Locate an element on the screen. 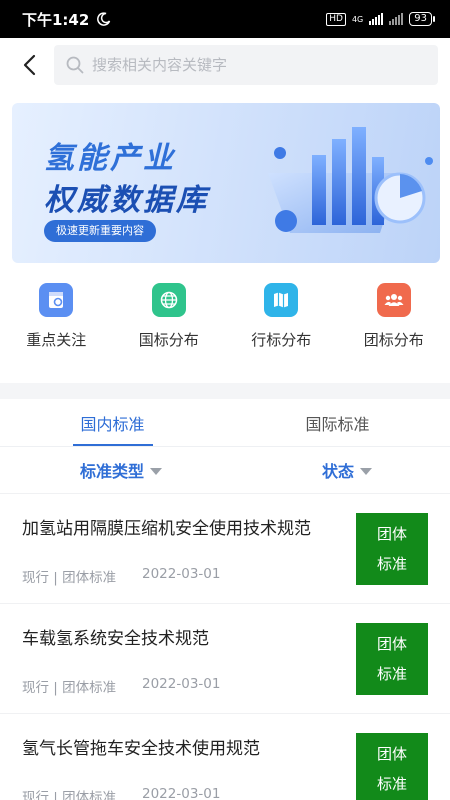 The image size is (450, 800). battery-level: 93 is located at coordinates (420, 18).